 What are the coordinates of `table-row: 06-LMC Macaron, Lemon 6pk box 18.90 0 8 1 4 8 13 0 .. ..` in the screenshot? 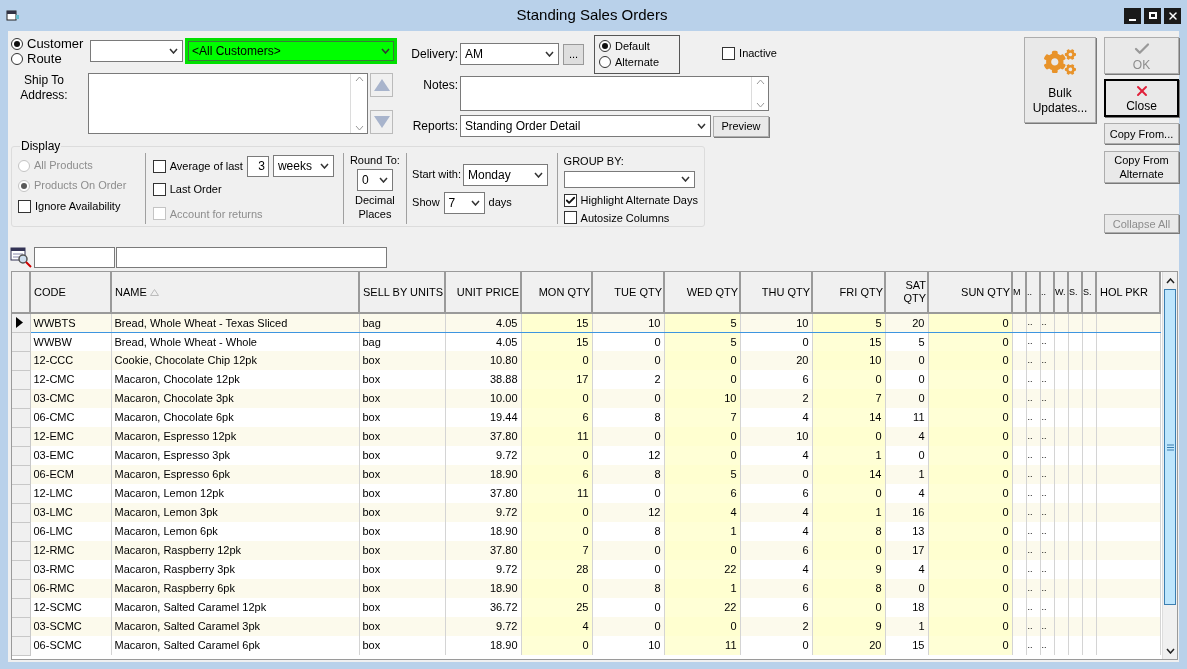 It's located at (586, 531).